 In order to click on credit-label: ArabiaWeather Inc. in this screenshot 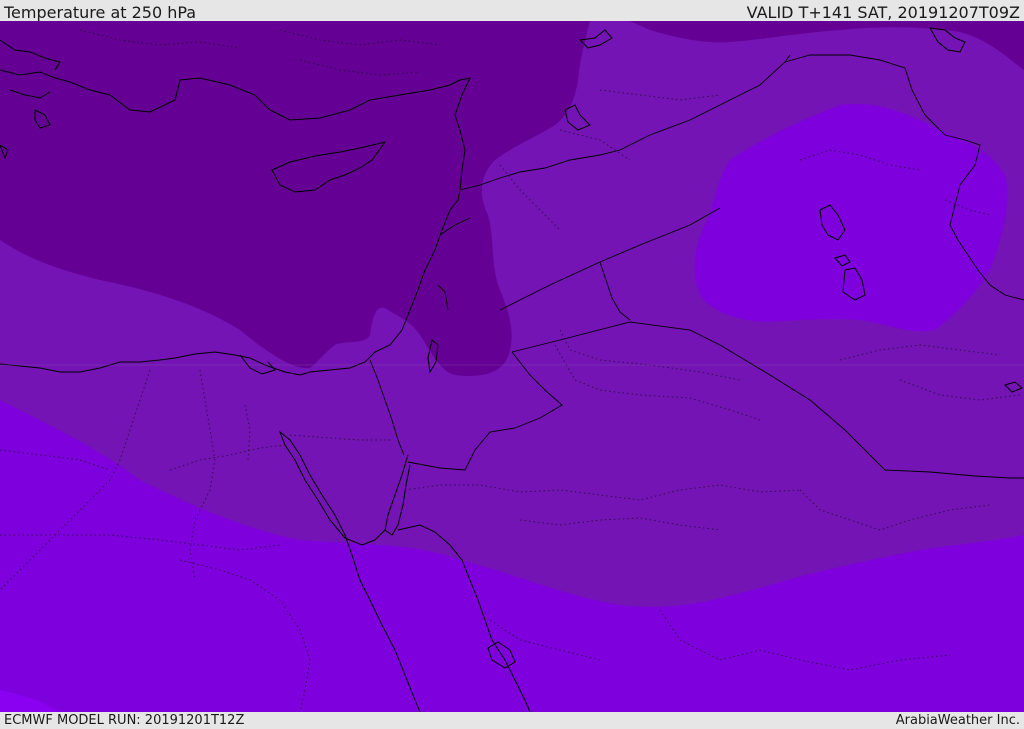, I will do `click(957, 720)`.